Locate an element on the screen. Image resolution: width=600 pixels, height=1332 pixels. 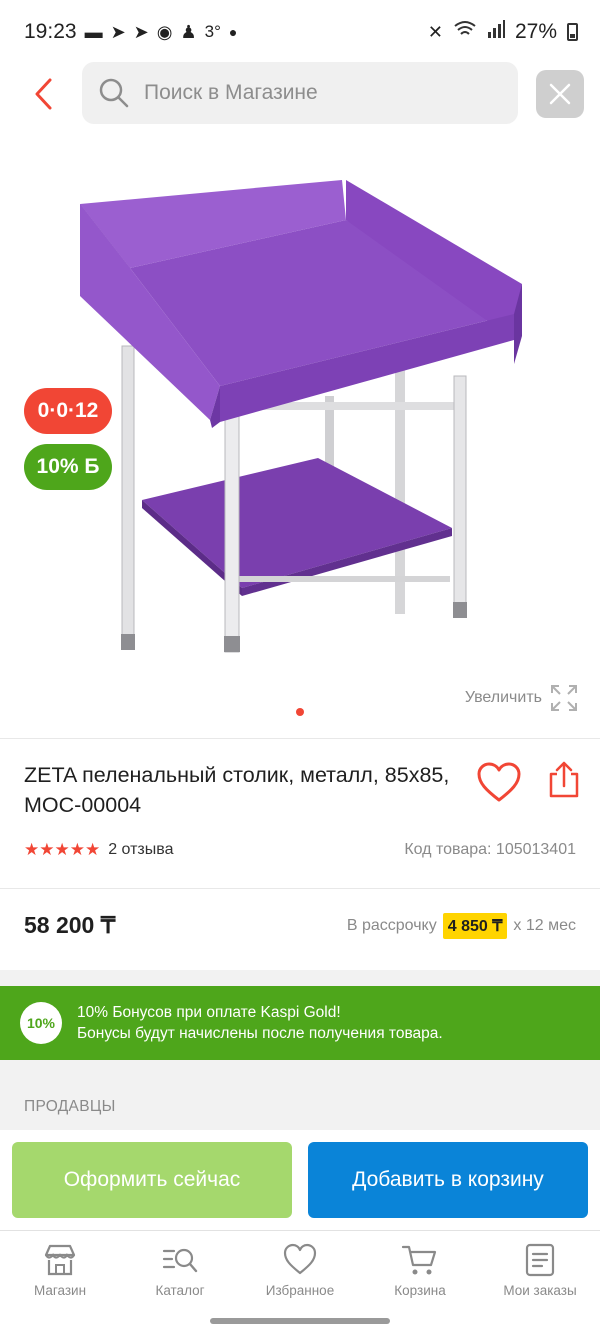
signal-icon is located at coordinates (496, 32).